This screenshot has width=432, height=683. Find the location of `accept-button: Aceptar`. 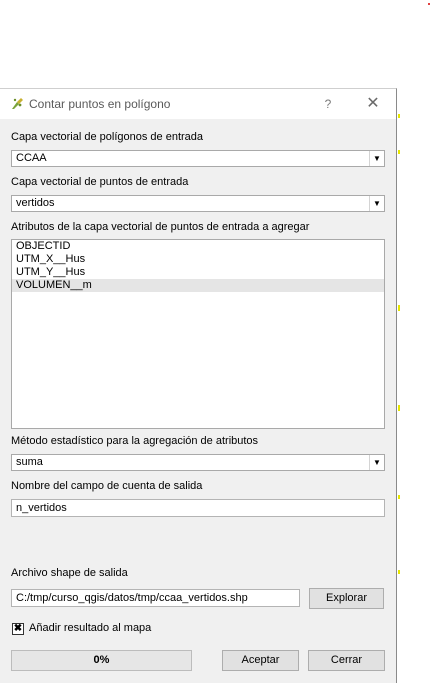

accept-button: Aceptar is located at coordinates (260, 660).